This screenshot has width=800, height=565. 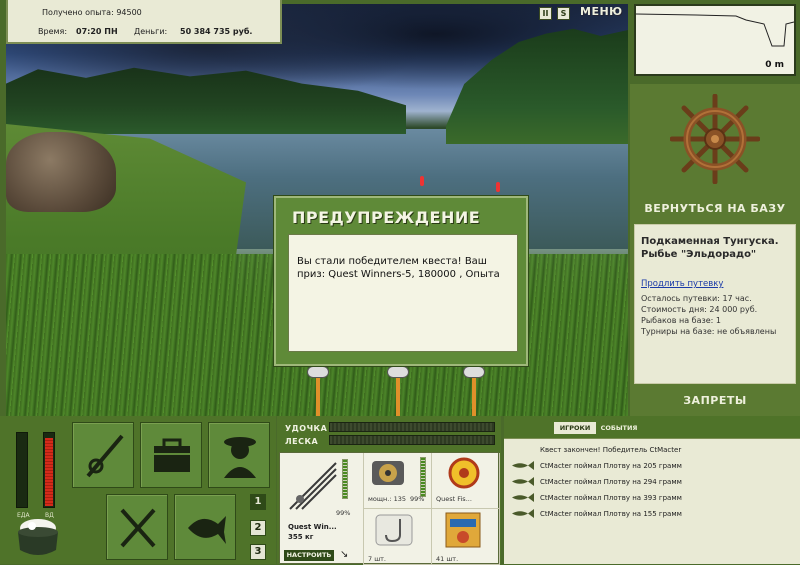 What do you see at coordinates (53, 31) in the screenshot?
I see `time-label: Время:` at bounding box center [53, 31].